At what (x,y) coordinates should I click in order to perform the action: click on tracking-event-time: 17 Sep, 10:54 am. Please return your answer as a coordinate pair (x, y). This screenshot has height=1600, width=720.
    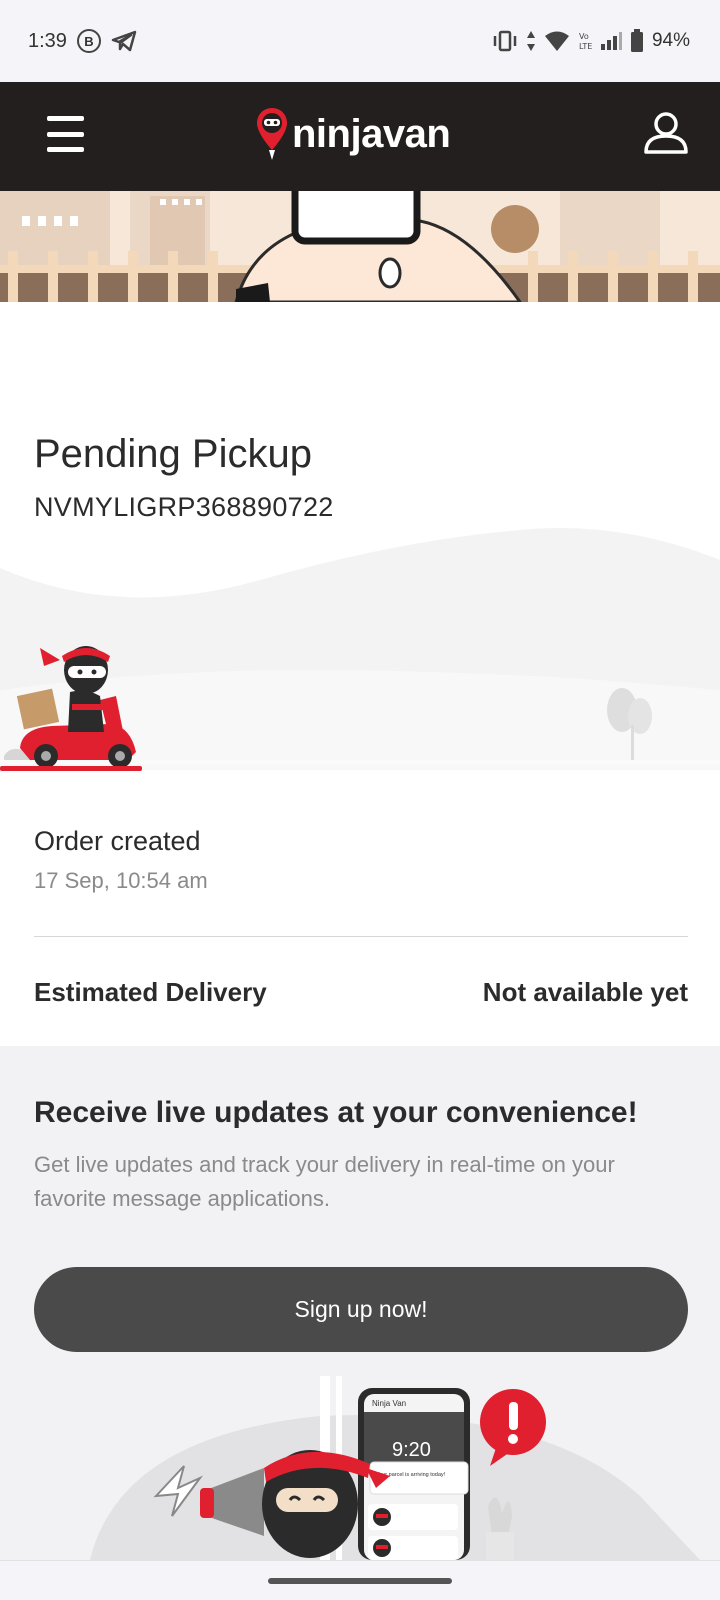
    Looking at the image, I should click on (121, 880).